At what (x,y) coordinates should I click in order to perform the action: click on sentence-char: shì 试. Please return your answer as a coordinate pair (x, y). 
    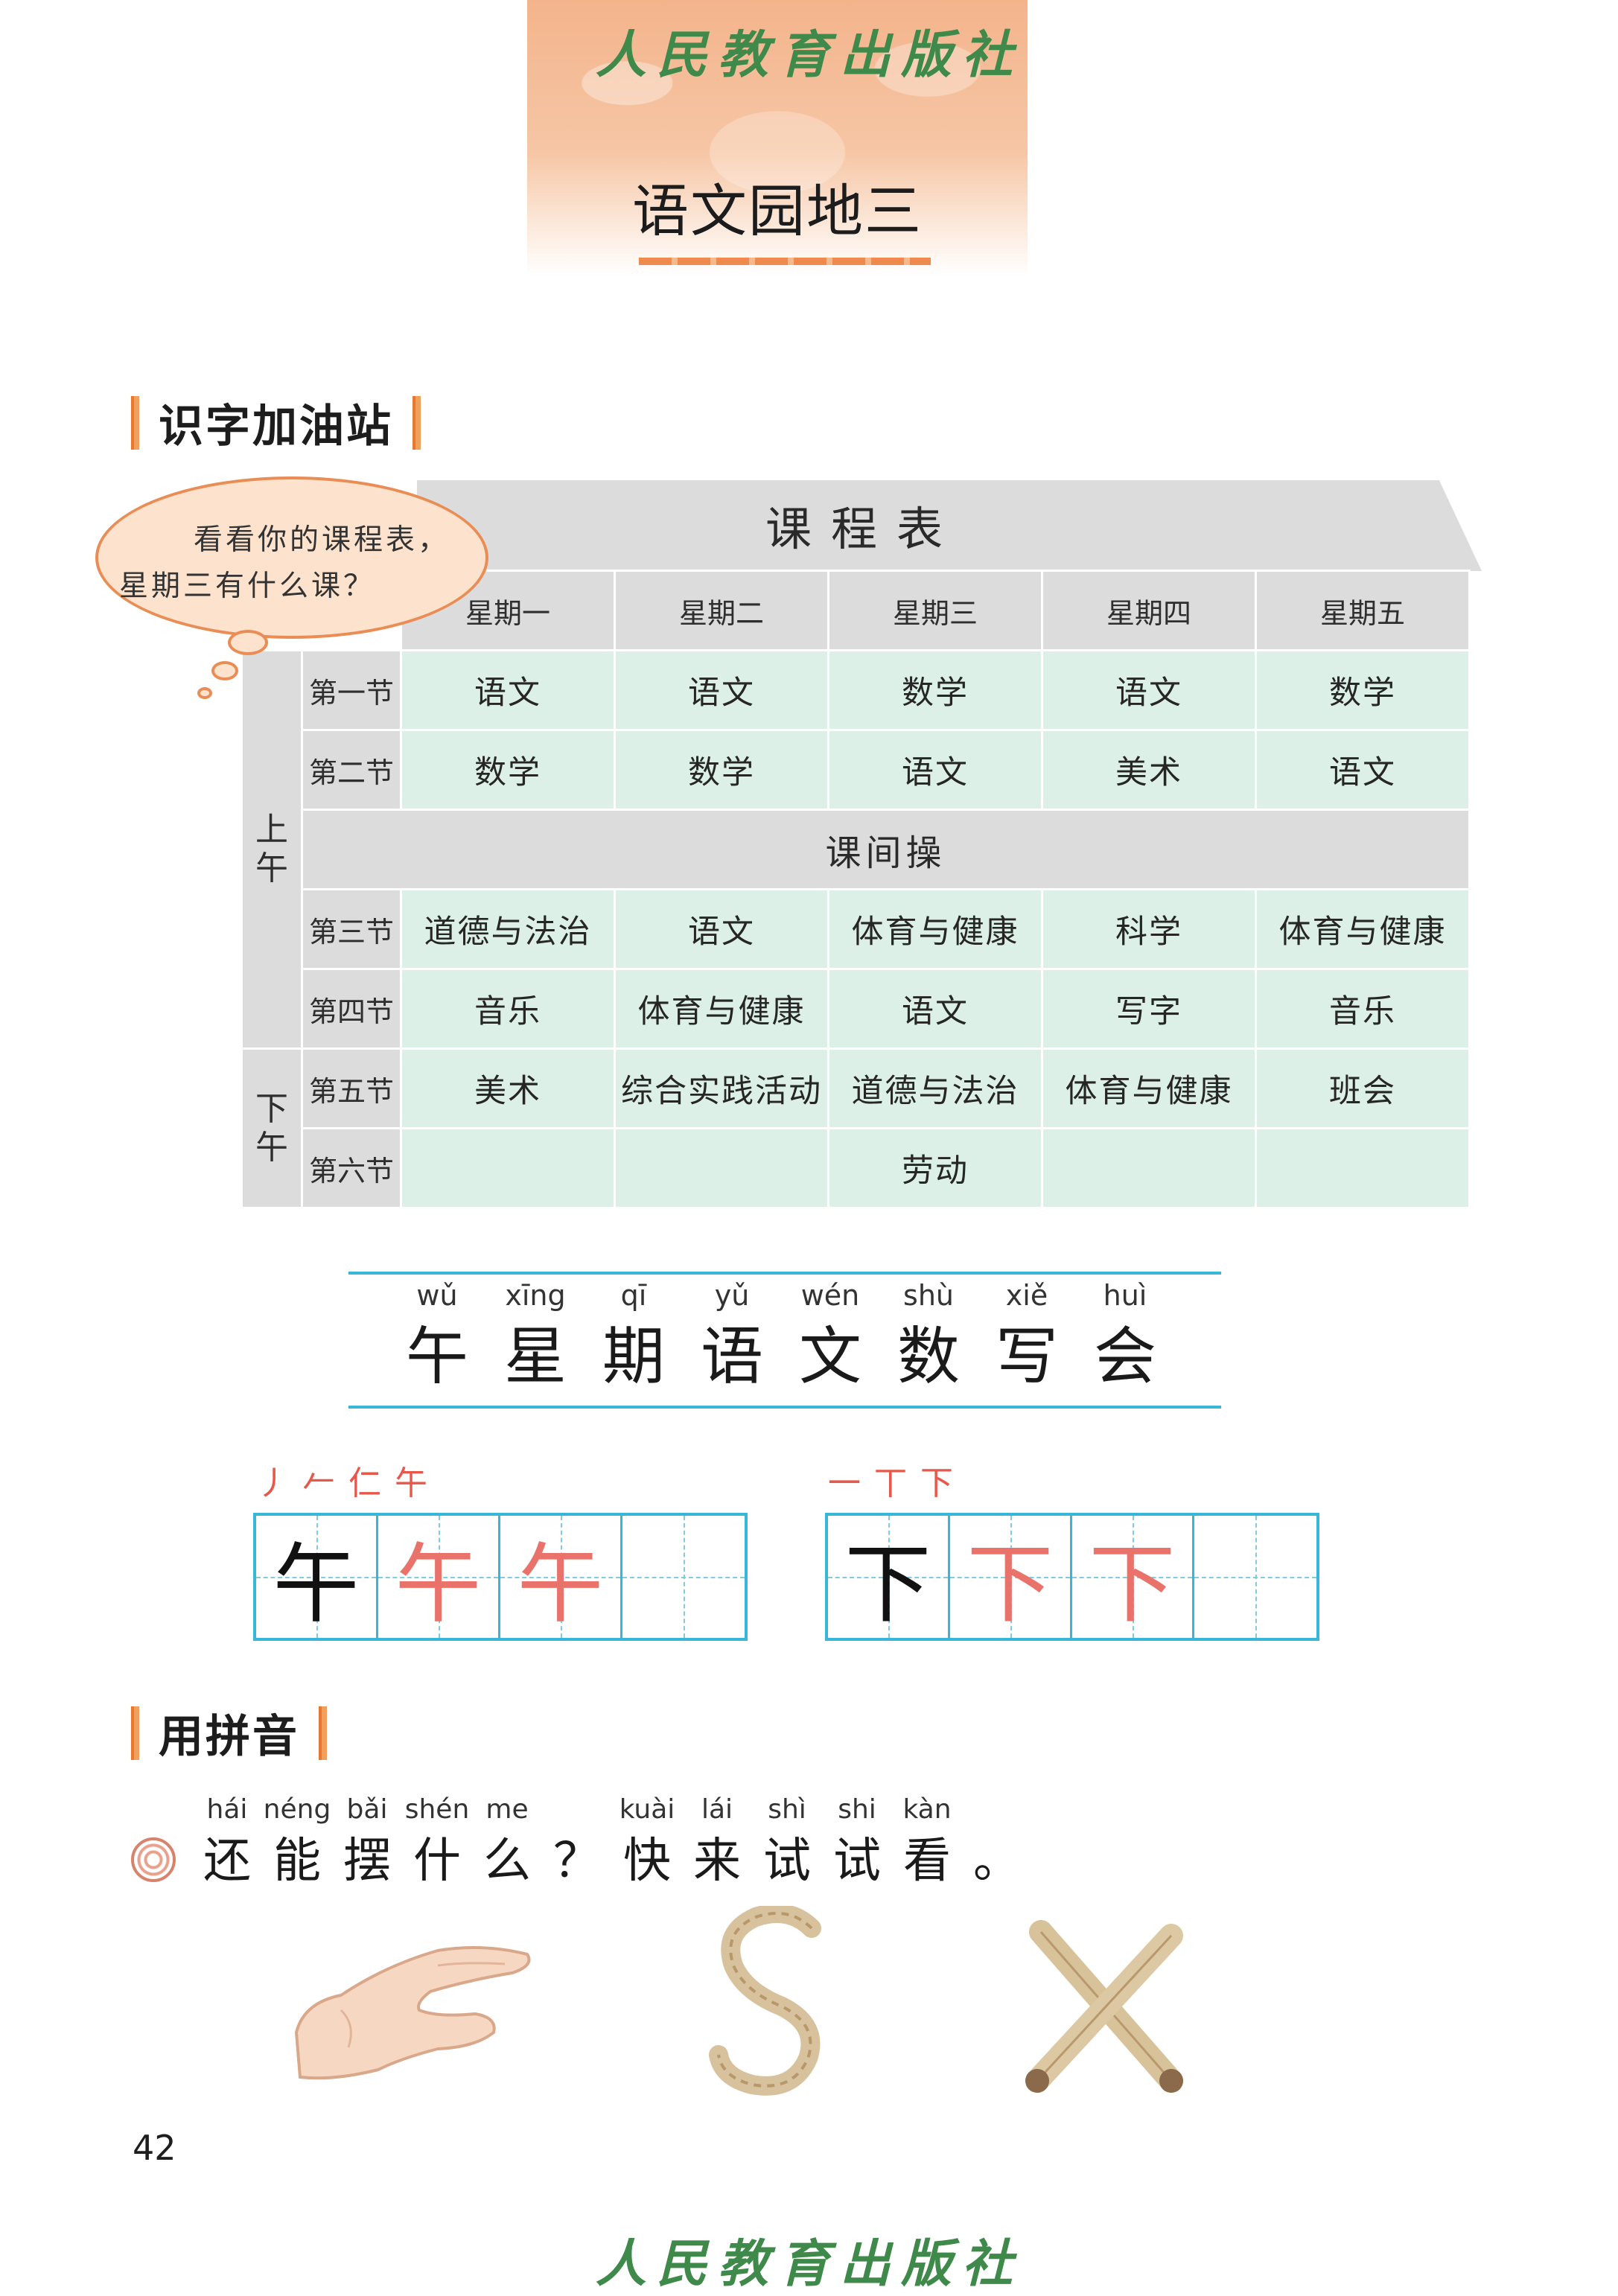
    Looking at the image, I should click on (787, 1843).